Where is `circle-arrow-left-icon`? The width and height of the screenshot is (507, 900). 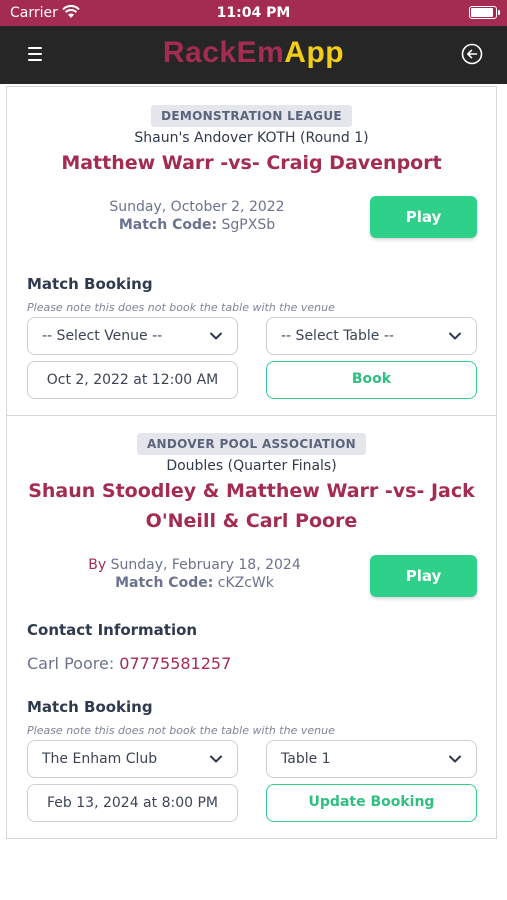 circle-arrow-left-icon is located at coordinates (472, 54).